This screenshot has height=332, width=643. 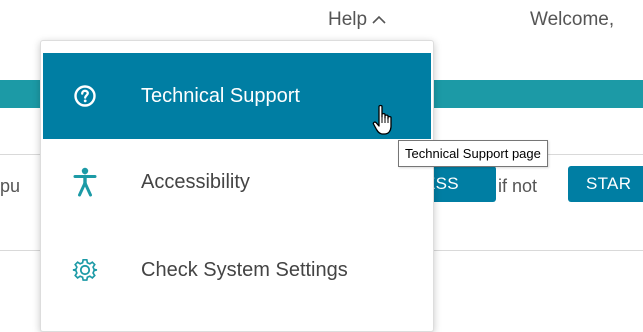 I want to click on question-circle-icon, so click(x=85, y=96).